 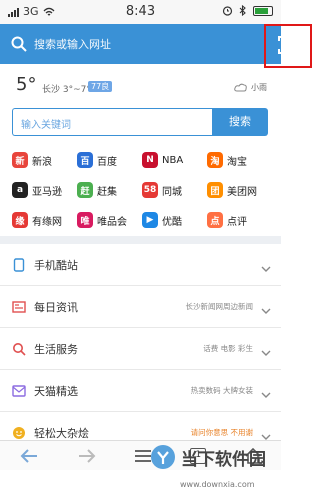 What do you see at coordinates (223, 459) in the screenshot?
I see `watermark-name: 当下软件园` at bounding box center [223, 459].